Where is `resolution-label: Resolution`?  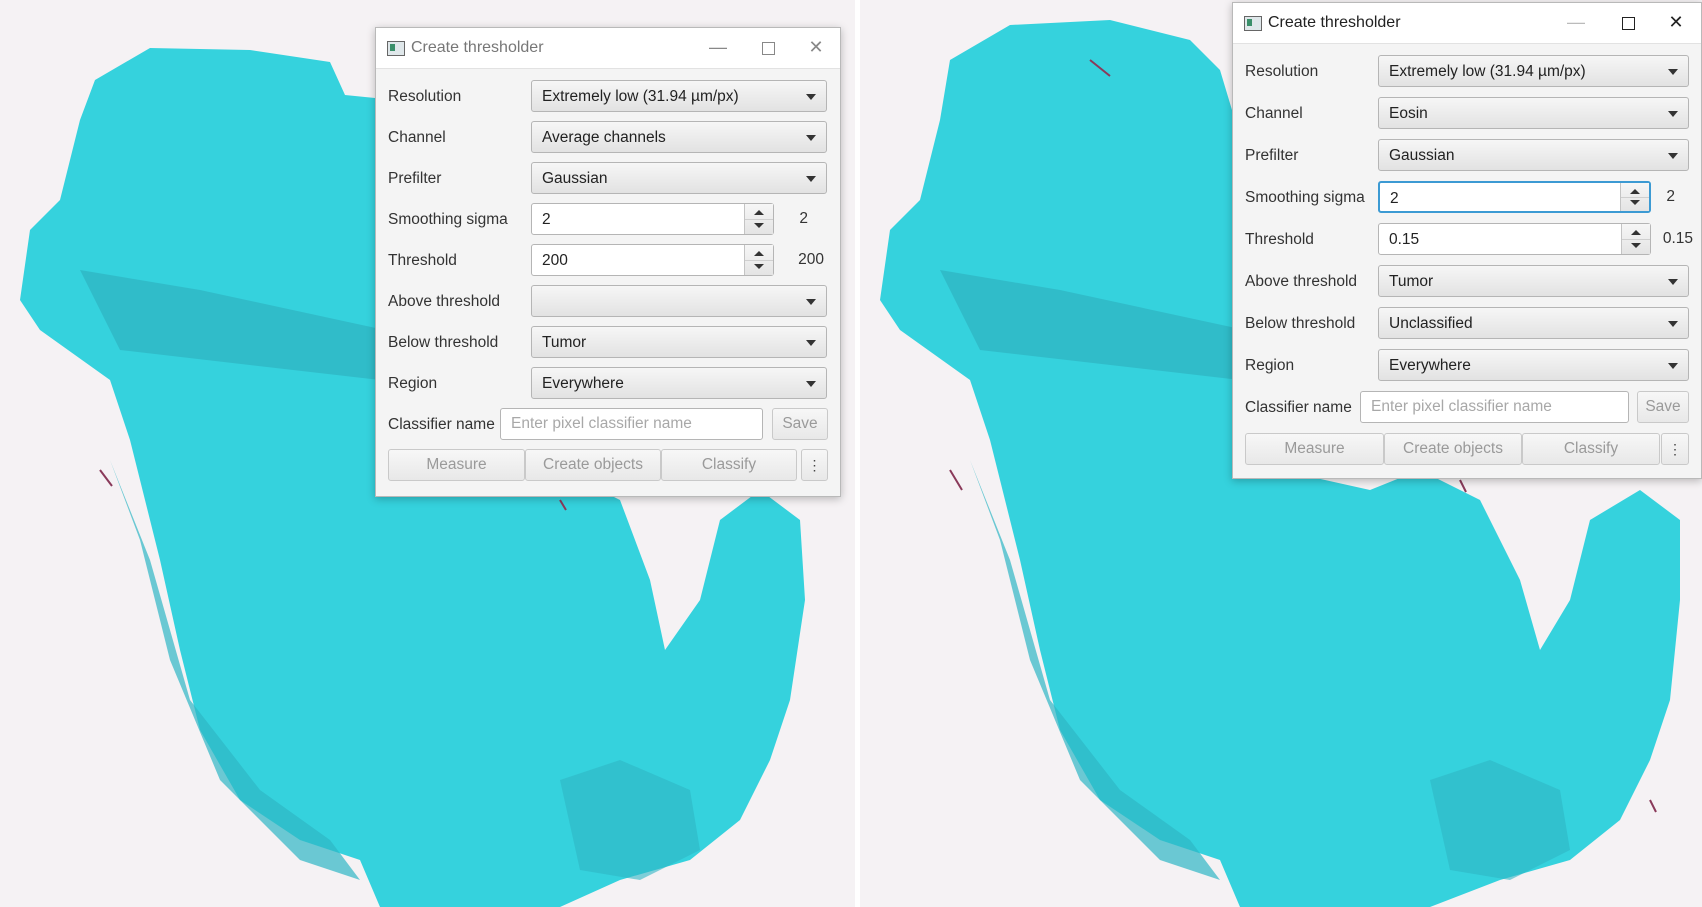
resolution-label: Resolution is located at coordinates (425, 96).